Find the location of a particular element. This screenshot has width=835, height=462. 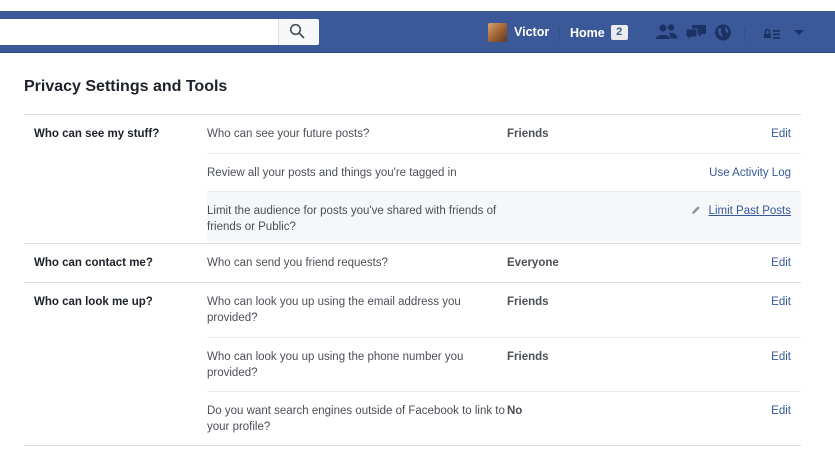

setting-value: Everyone is located at coordinates (533, 263).